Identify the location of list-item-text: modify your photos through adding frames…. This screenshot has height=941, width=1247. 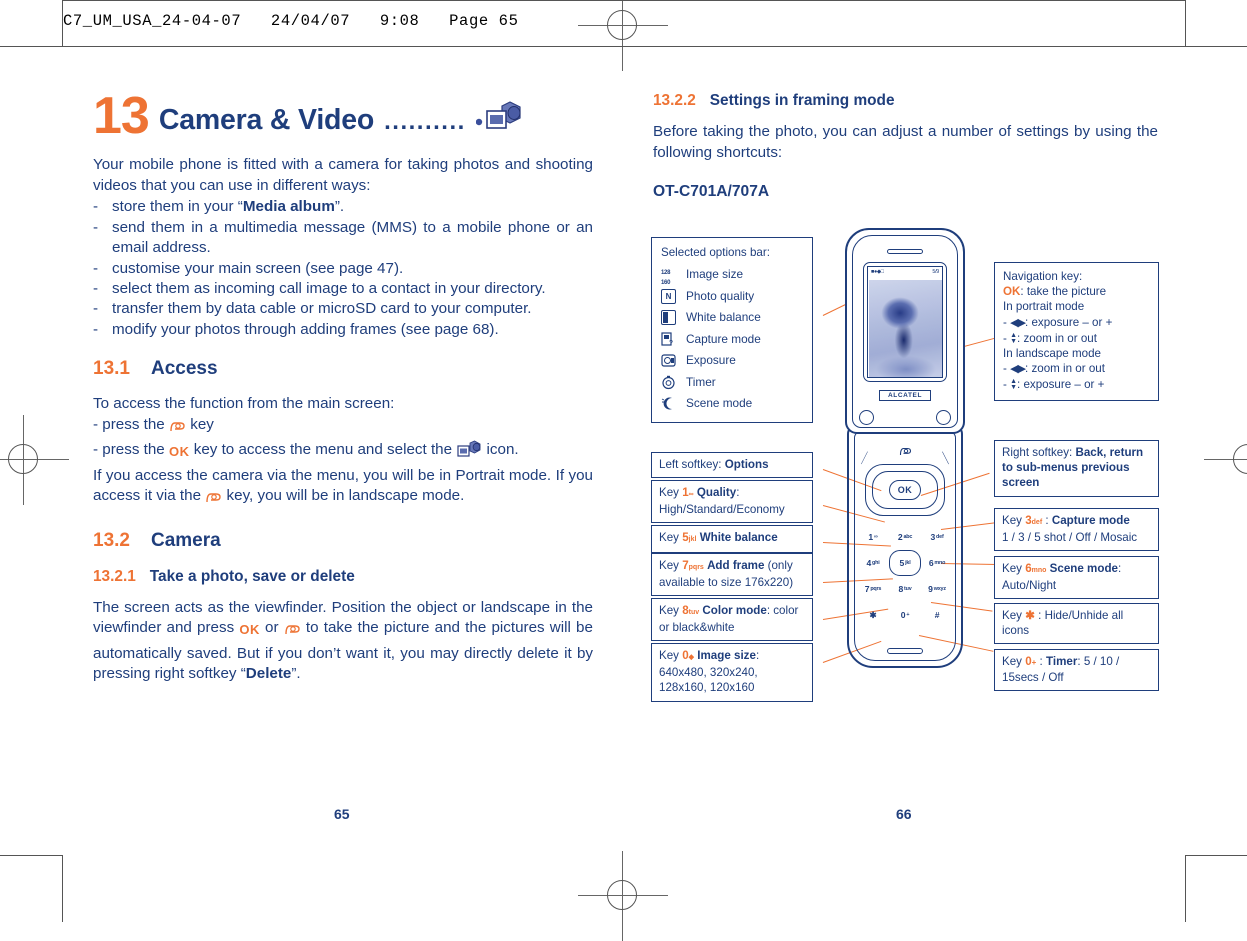
(305, 329).